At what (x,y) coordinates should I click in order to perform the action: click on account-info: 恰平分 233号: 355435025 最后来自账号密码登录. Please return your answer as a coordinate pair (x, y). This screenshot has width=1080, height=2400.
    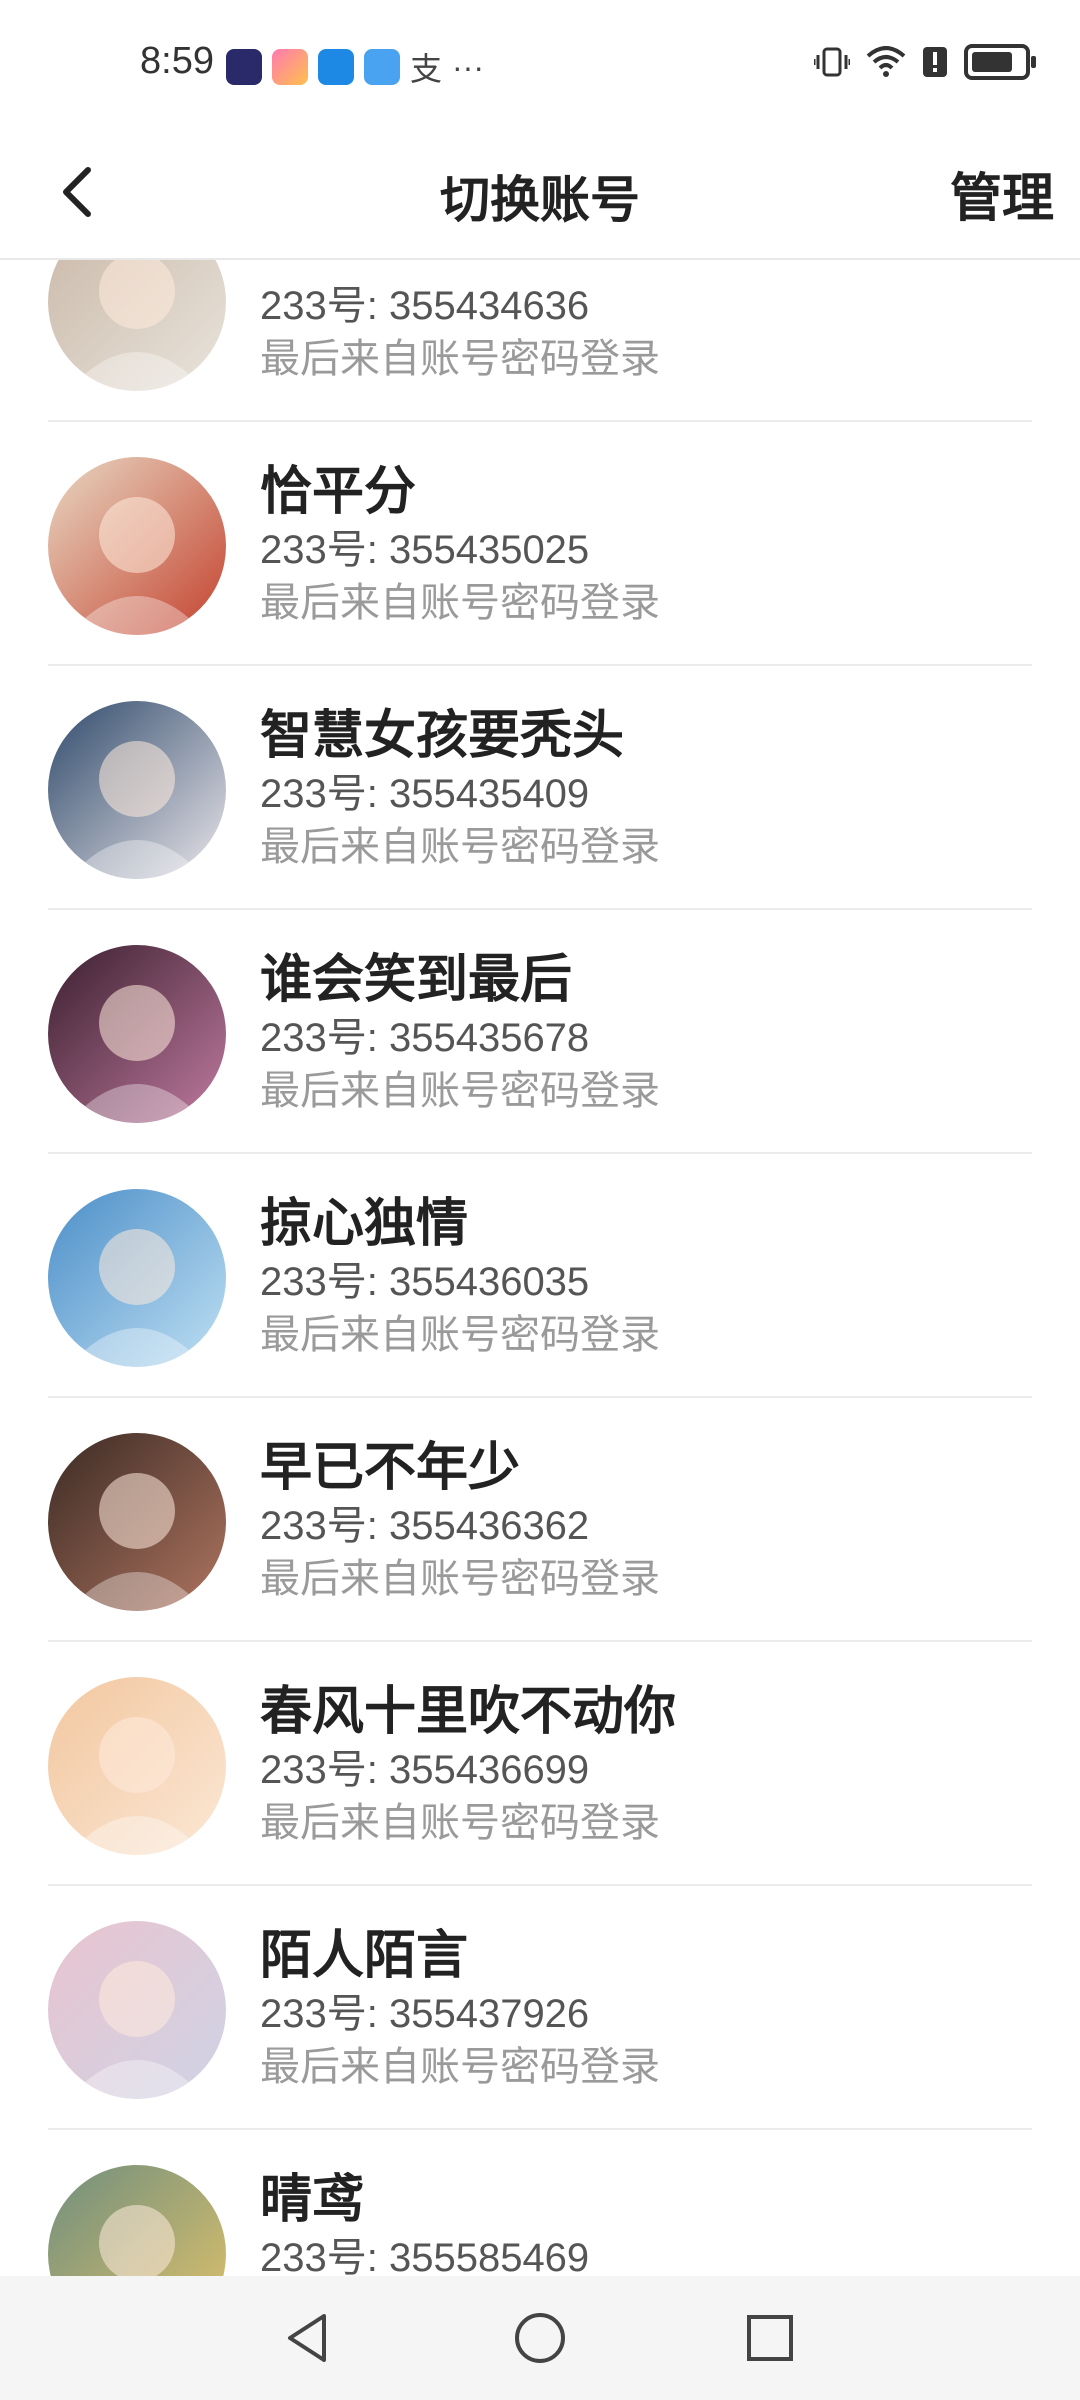
    Looking at the image, I should click on (460, 545).